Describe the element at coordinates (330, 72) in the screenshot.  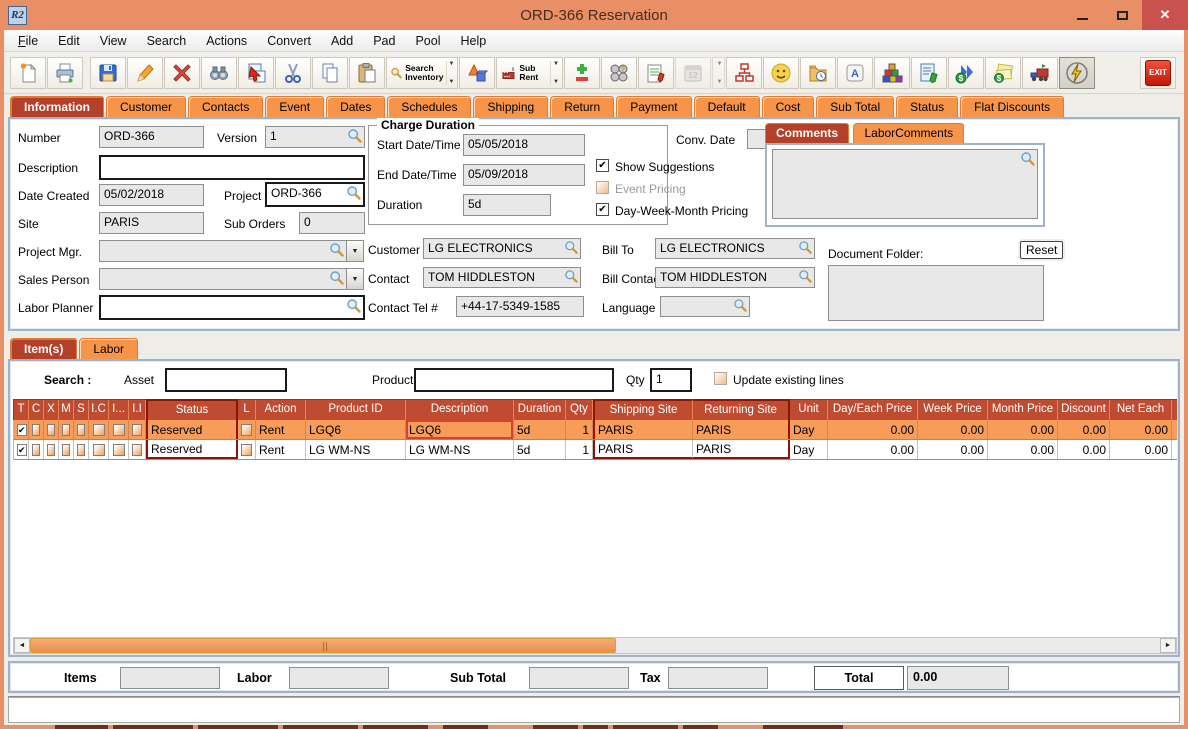
I see `copy-button` at that location.